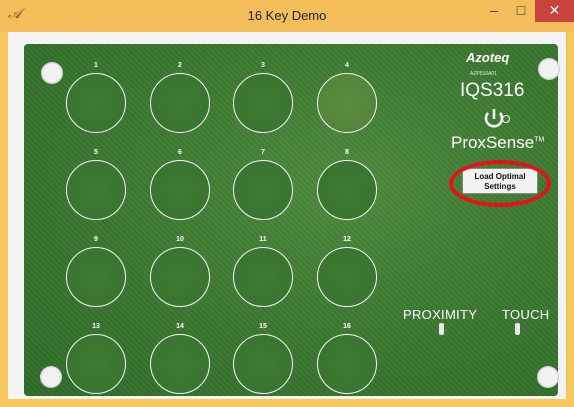  I want to click on minimize-button: –, so click(494, 11).